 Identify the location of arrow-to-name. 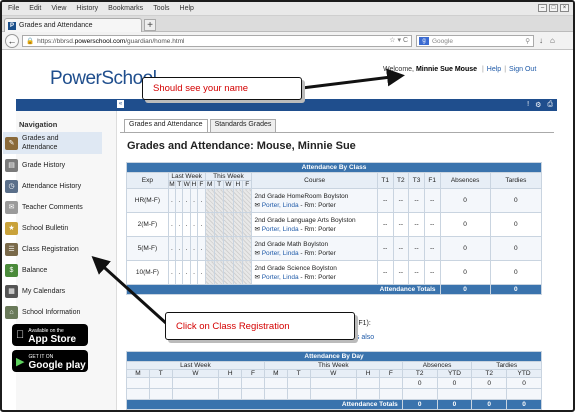
(353, 79).